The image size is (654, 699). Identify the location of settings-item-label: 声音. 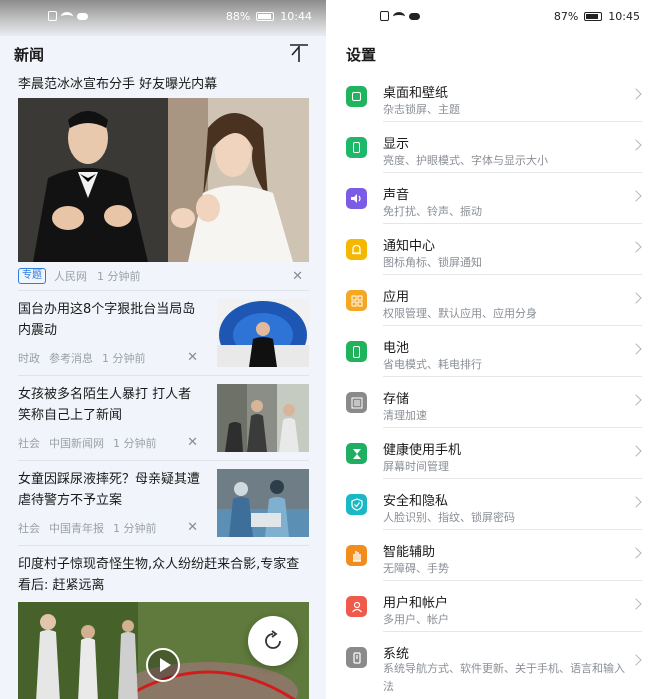
(396, 195).